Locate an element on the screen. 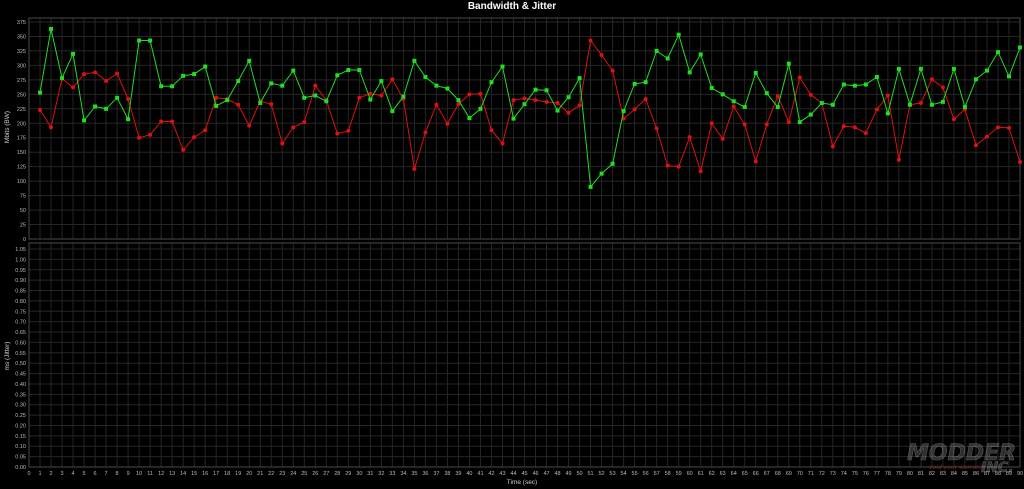  x-tick-label: 76 is located at coordinates (866, 474).